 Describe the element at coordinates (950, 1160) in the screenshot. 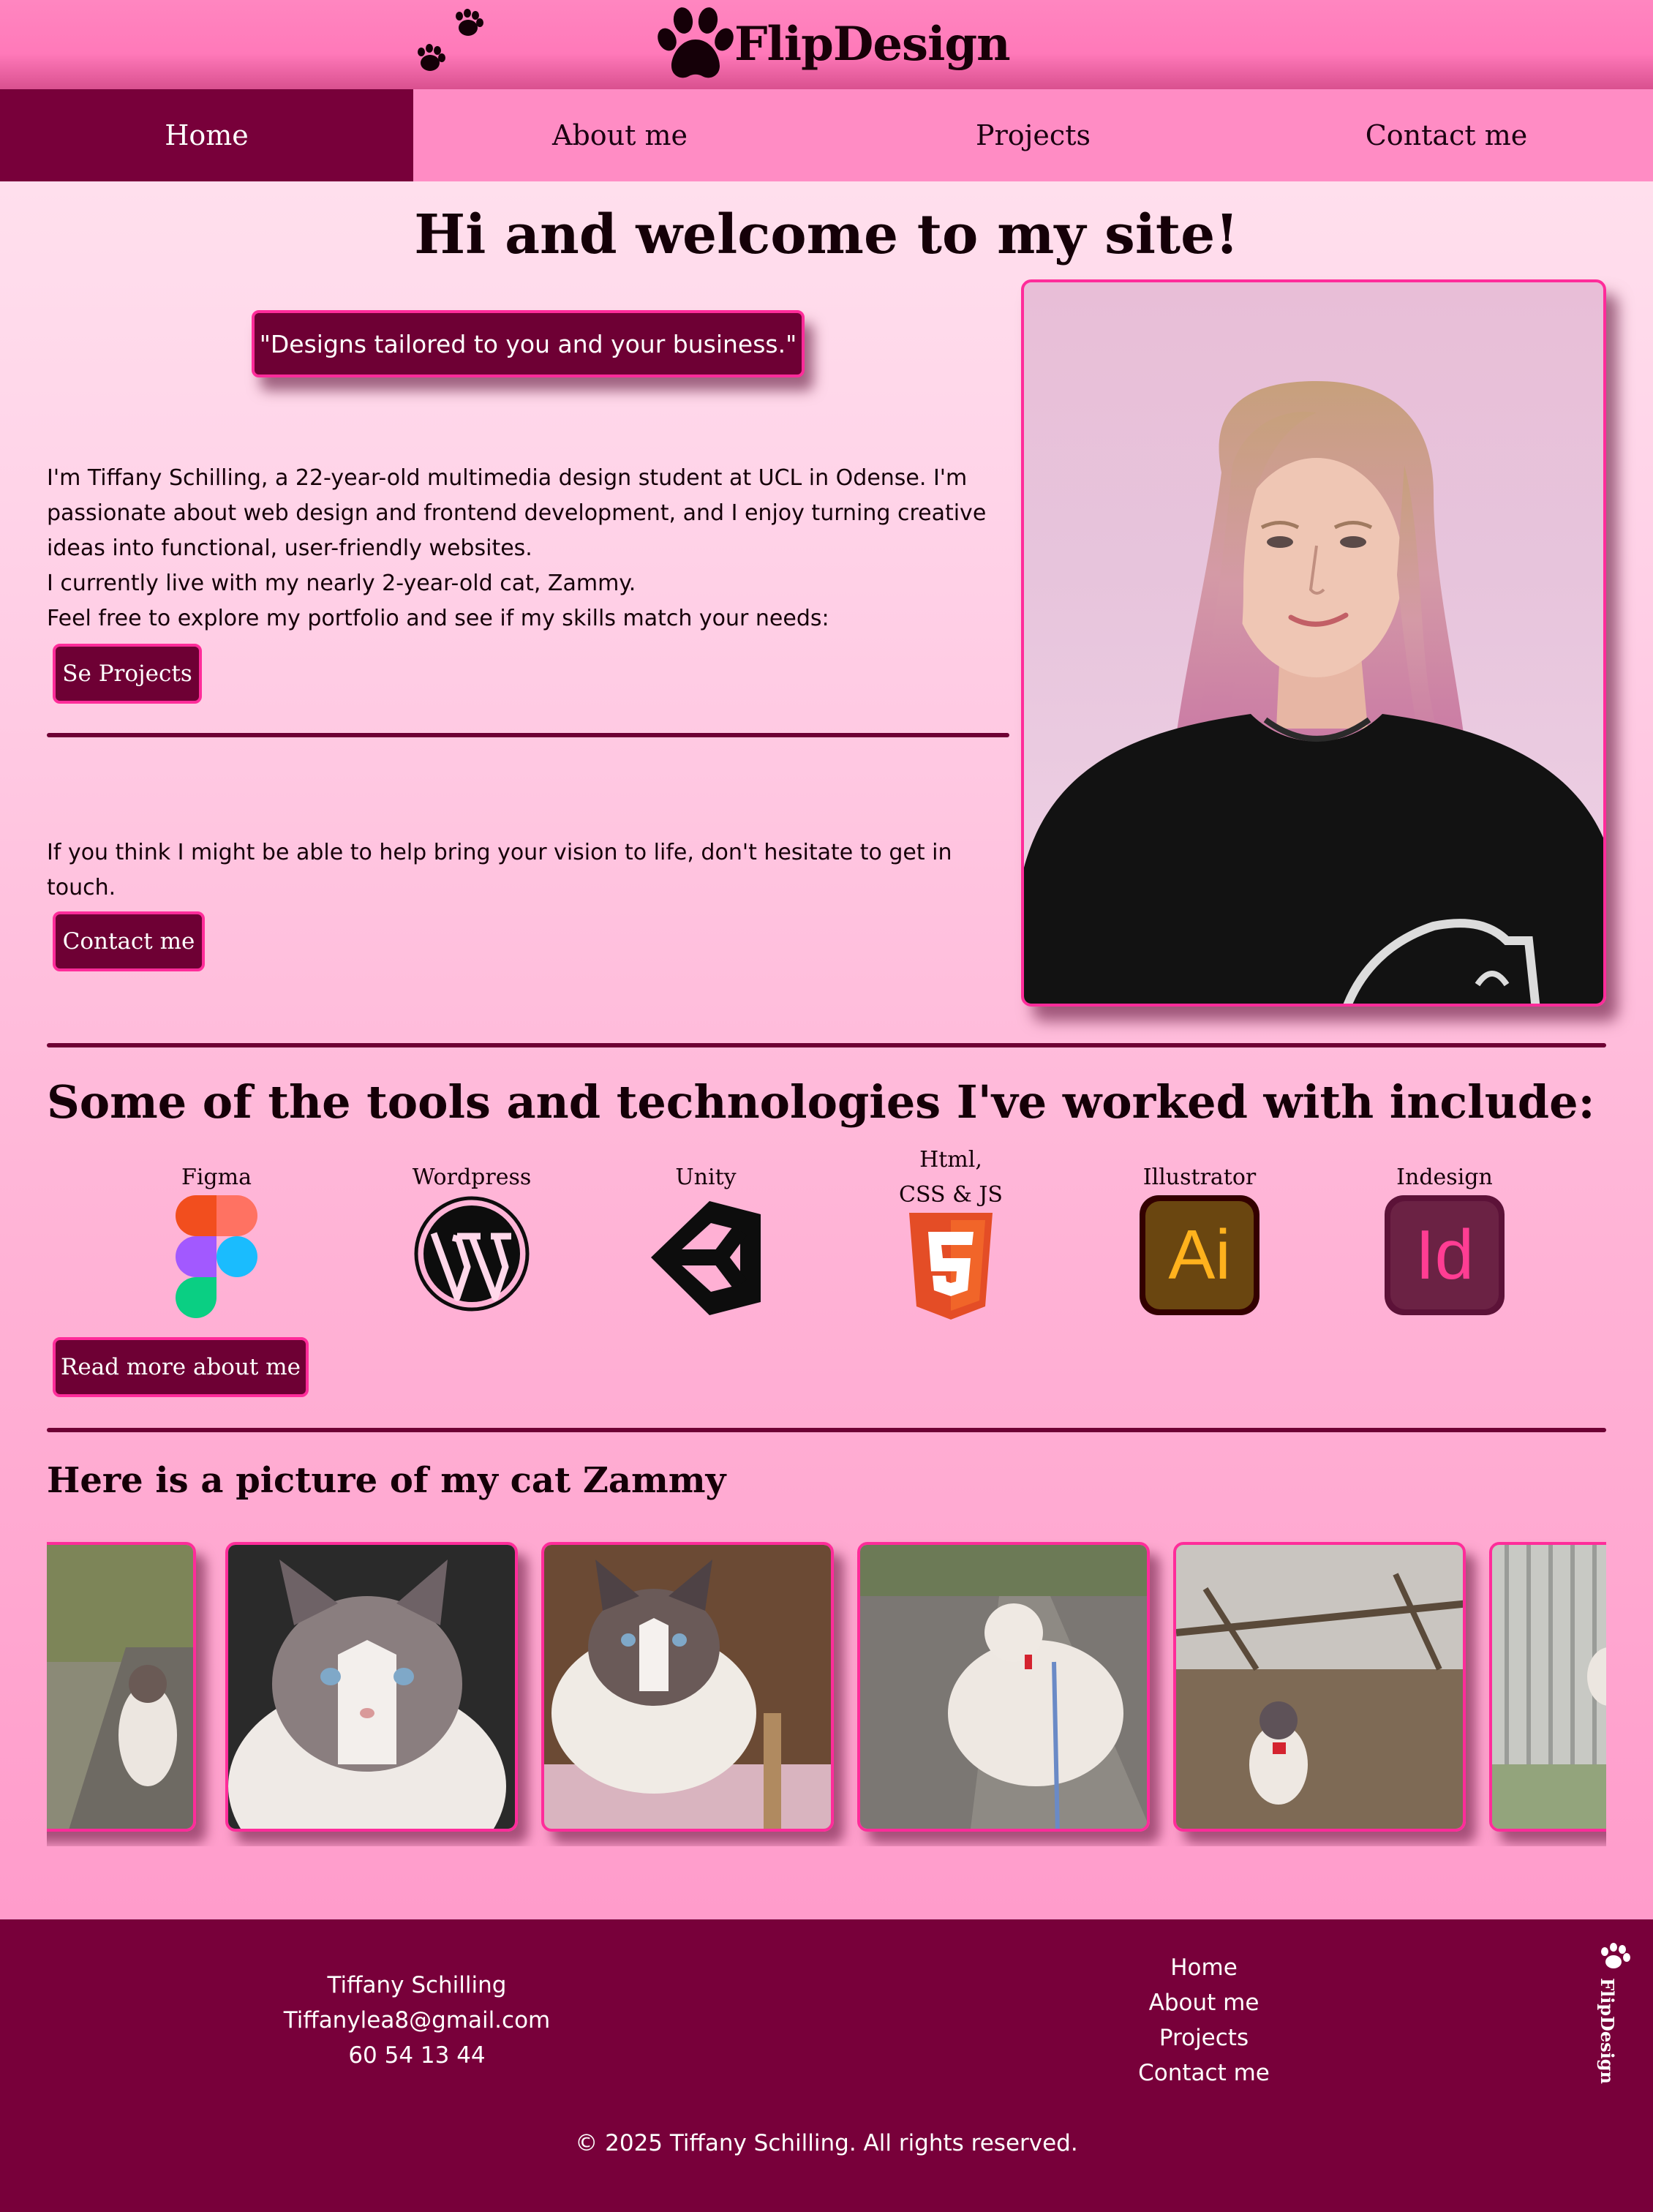

I see `tool-label: Html,` at that location.